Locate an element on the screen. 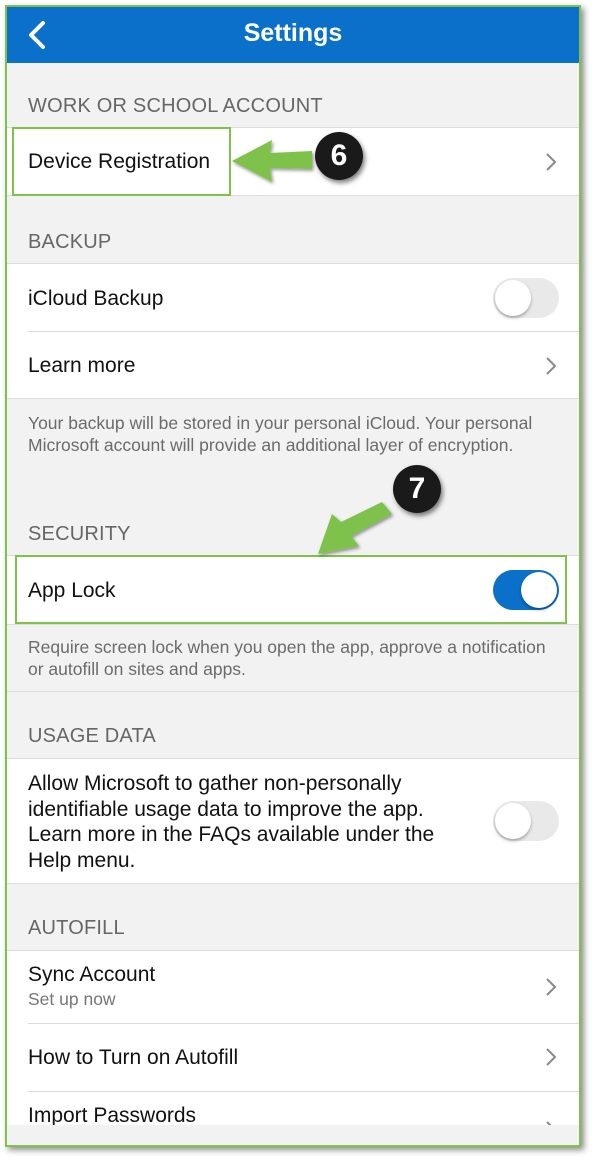  annotation-arrows is located at coordinates (312, 347).